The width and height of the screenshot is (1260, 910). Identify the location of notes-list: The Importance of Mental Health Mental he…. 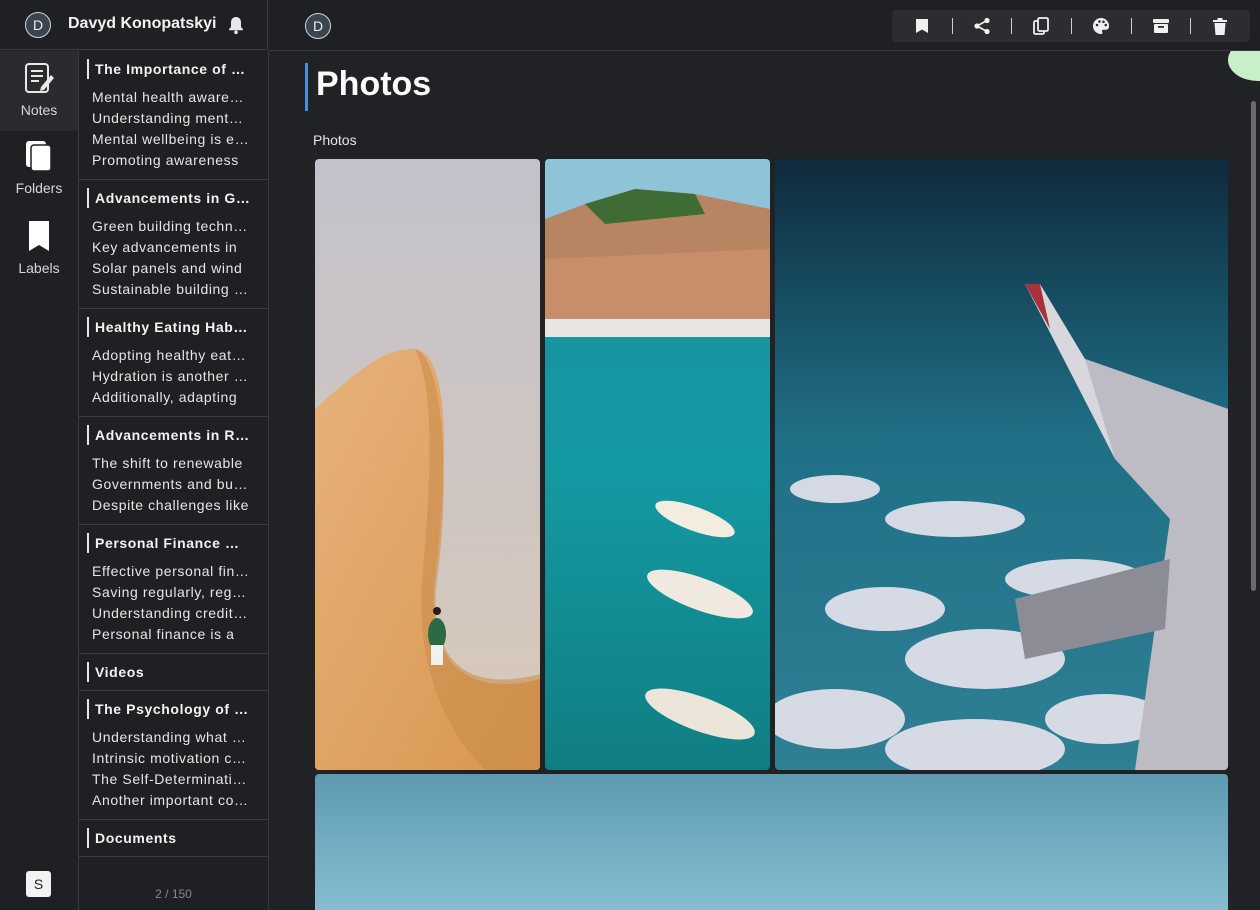
(173, 455).